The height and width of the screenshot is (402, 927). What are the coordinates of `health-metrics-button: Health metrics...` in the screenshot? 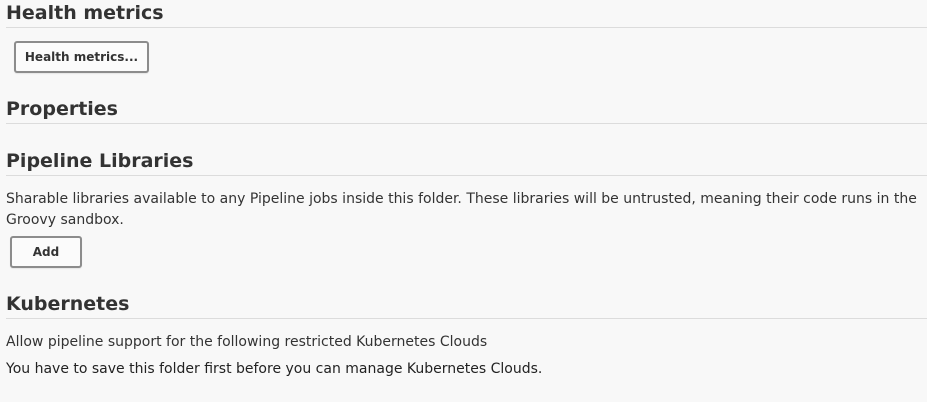 It's located at (81, 57).